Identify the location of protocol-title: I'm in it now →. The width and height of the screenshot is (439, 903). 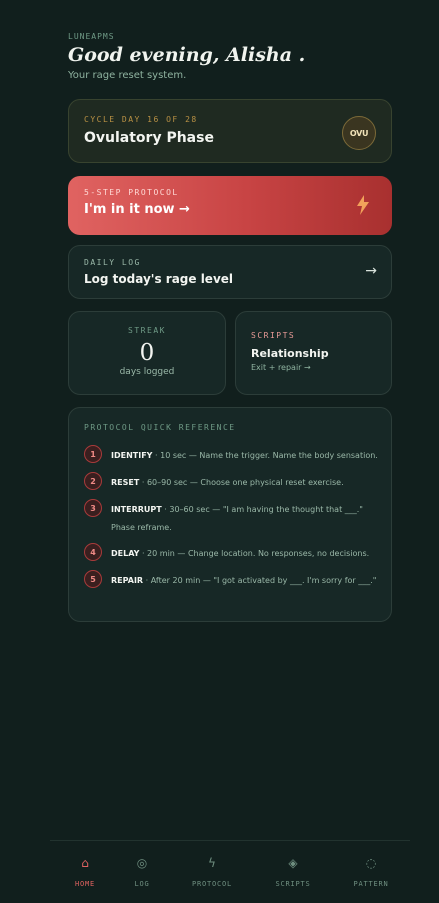
(137, 209).